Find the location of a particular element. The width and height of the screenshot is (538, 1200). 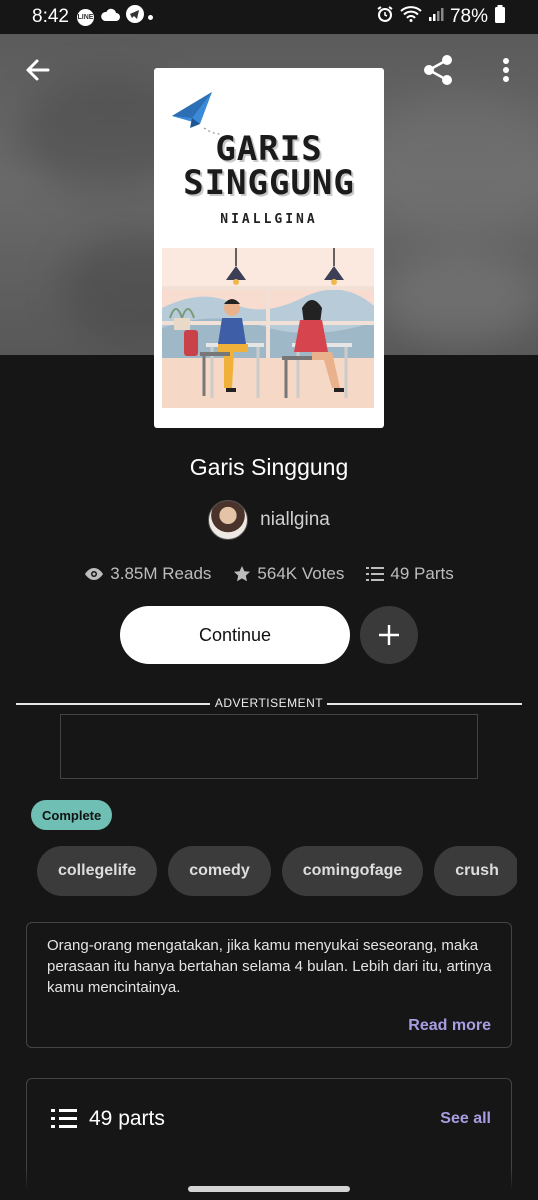

plus-icon is located at coordinates (389, 635).